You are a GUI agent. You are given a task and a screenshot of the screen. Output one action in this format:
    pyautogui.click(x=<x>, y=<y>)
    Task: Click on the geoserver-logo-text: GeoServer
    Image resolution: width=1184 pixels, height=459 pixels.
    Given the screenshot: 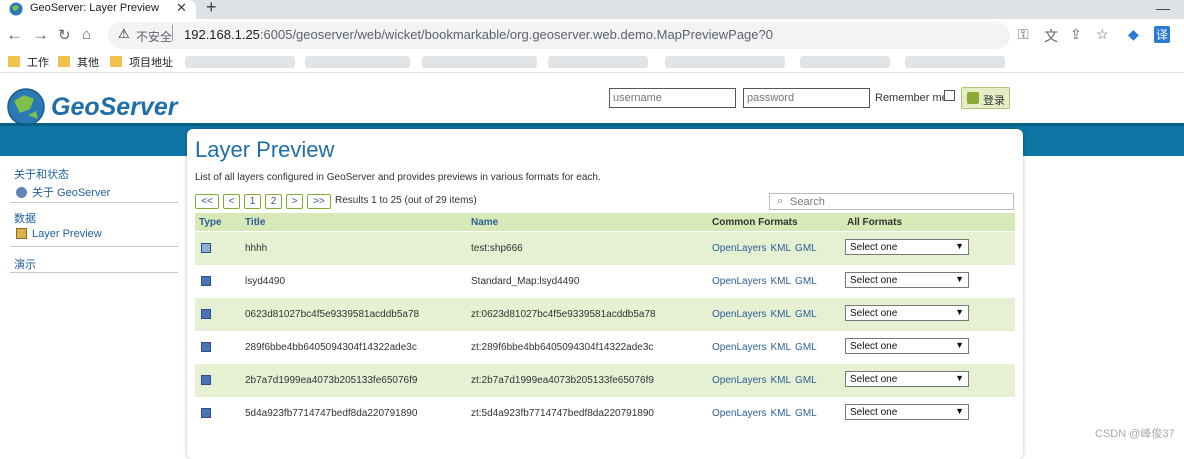 What is the action you would take?
    pyautogui.click(x=114, y=107)
    